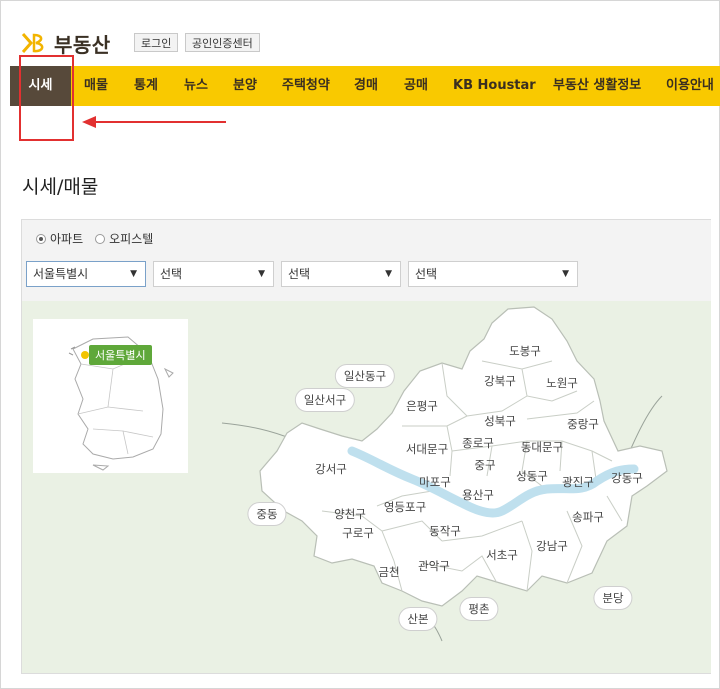 The height and width of the screenshot is (689, 720). What do you see at coordinates (196, 86) in the screenshot?
I see `nav-item-news: 뉴스` at bounding box center [196, 86].